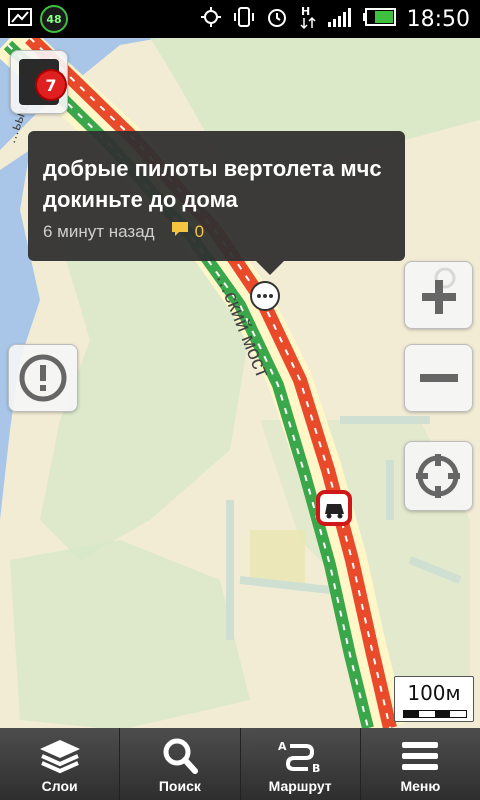 The width and height of the screenshot is (480, 800). Describe the element at coordinates (244, 19) in the screenshot. I see `vibrate-icon` at that location.